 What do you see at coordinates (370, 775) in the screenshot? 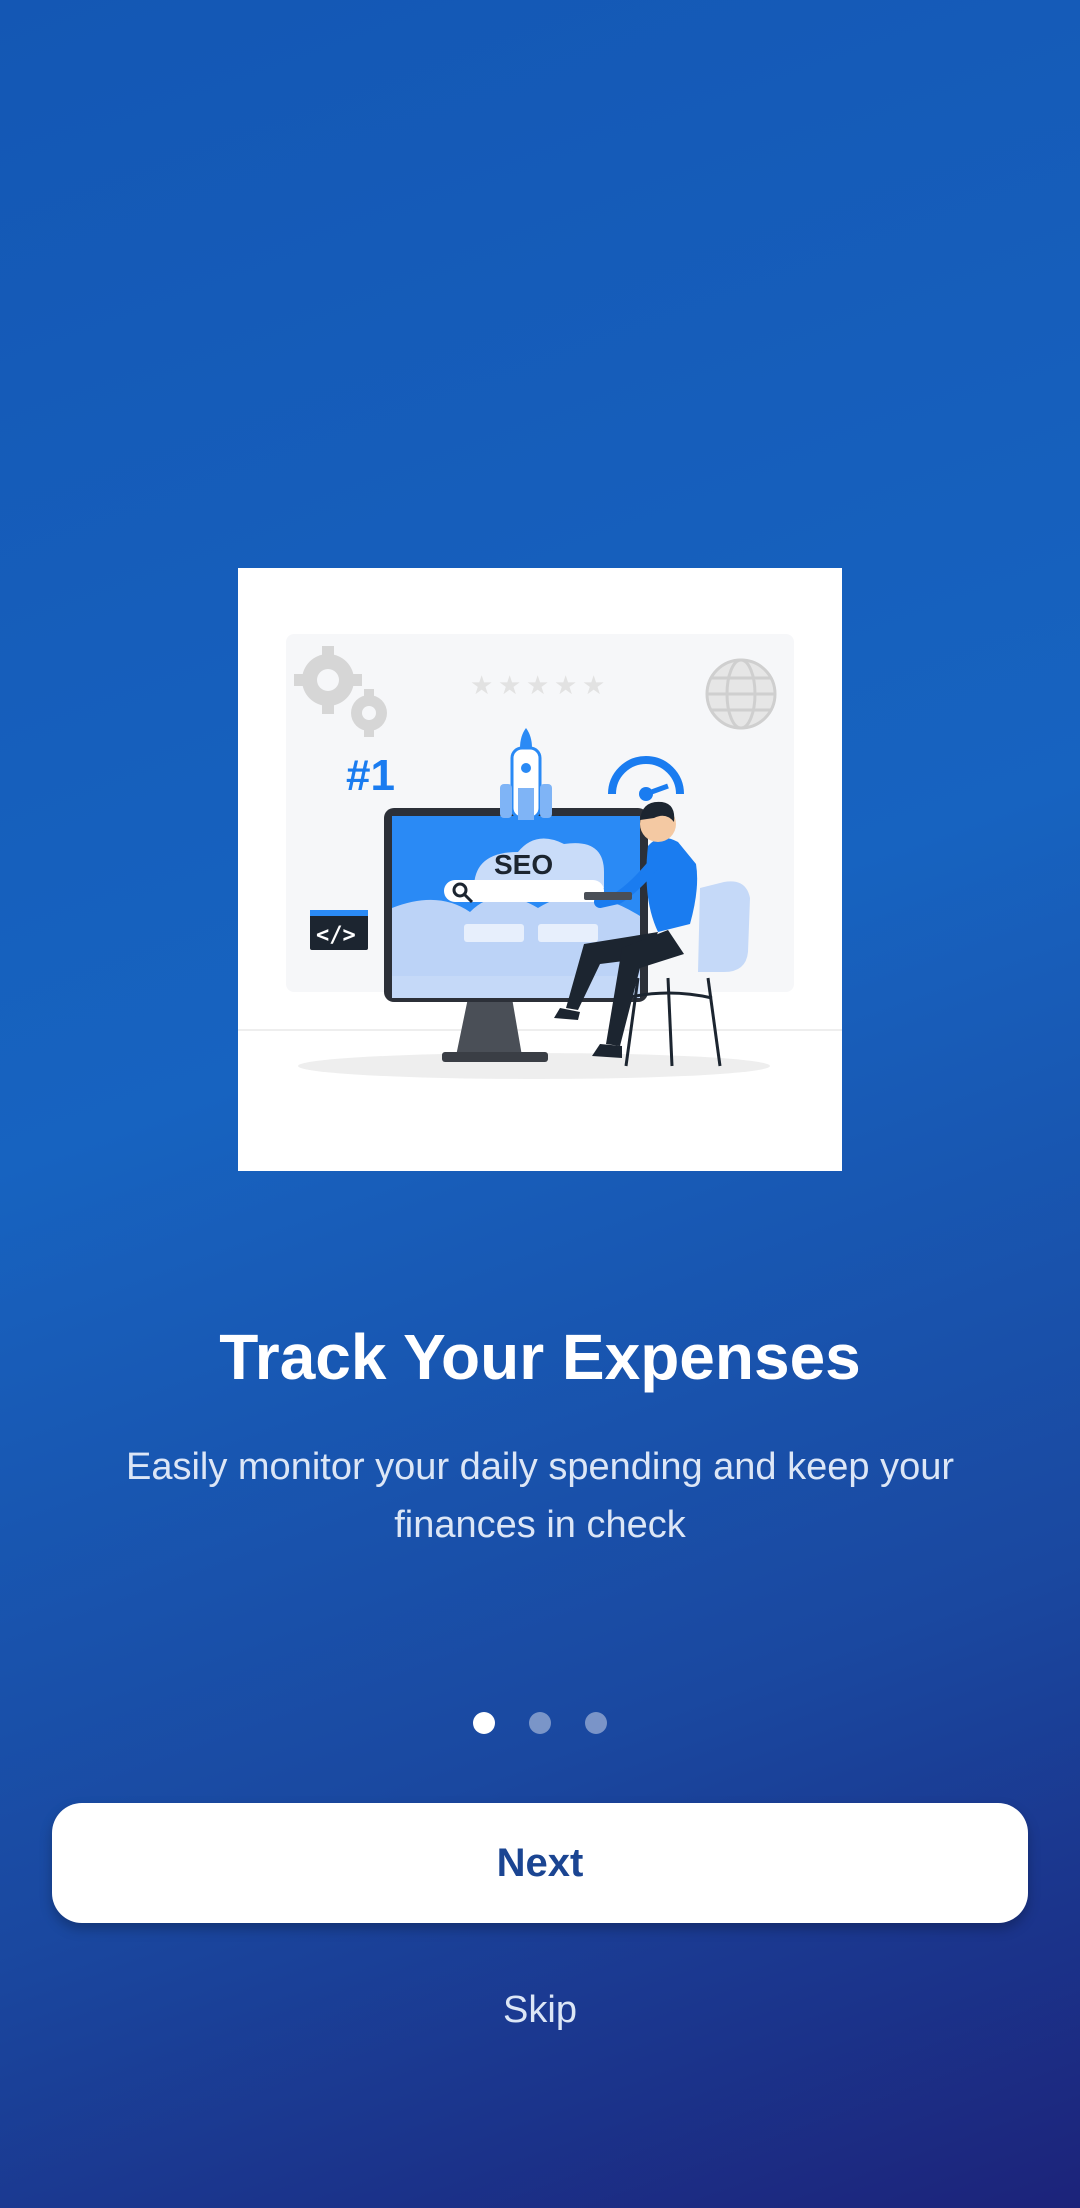
I see `rank-badge: #1` at bounding box center [370, 775].